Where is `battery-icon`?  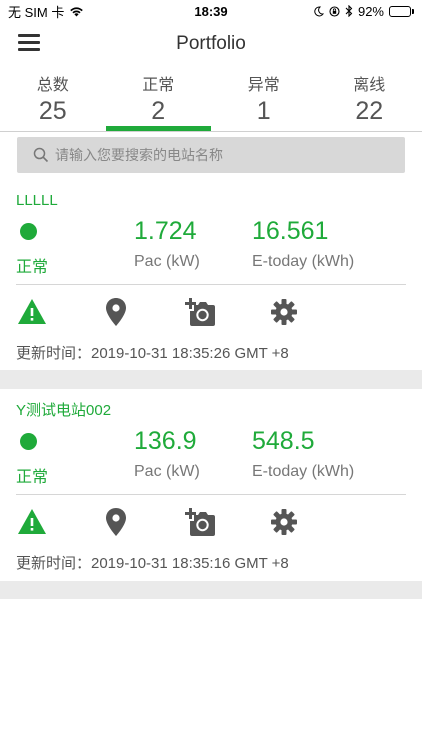
battery-icon is located at coordinates (401, 11).